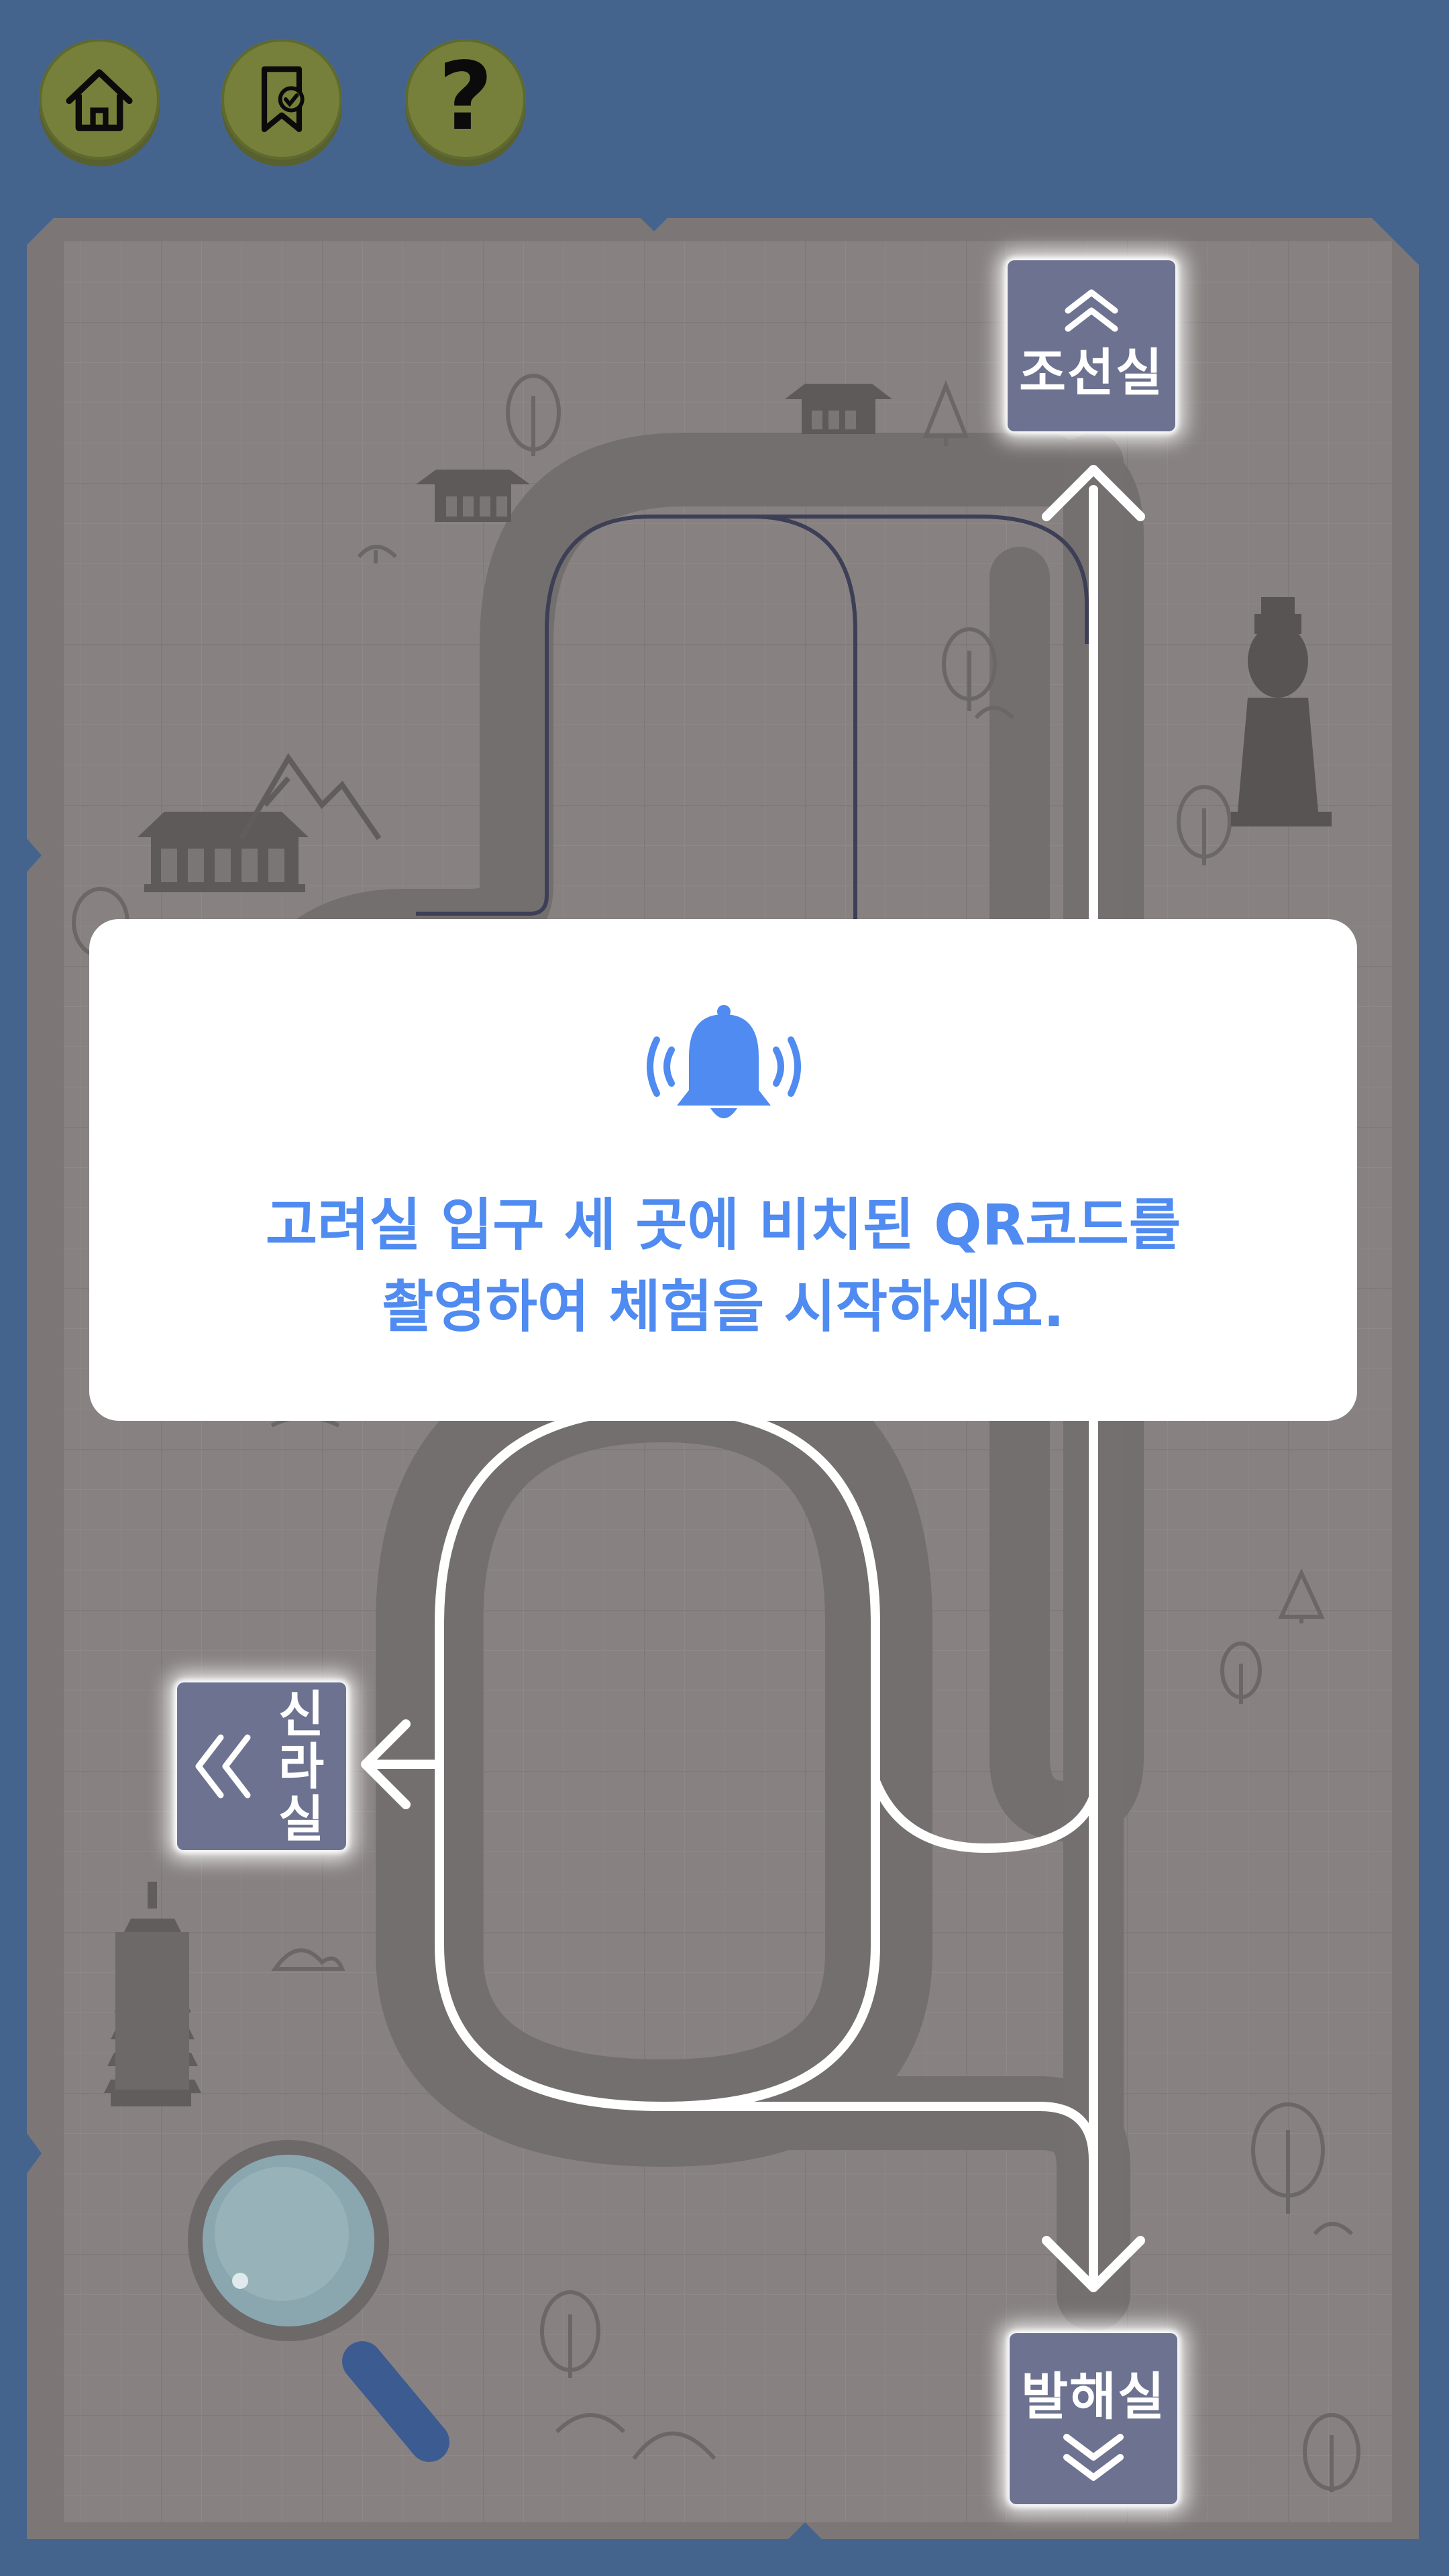  Describe the element at coordinates (261, 1766) in the screenshot. I see `room-silla-button: 신라실` at that location.